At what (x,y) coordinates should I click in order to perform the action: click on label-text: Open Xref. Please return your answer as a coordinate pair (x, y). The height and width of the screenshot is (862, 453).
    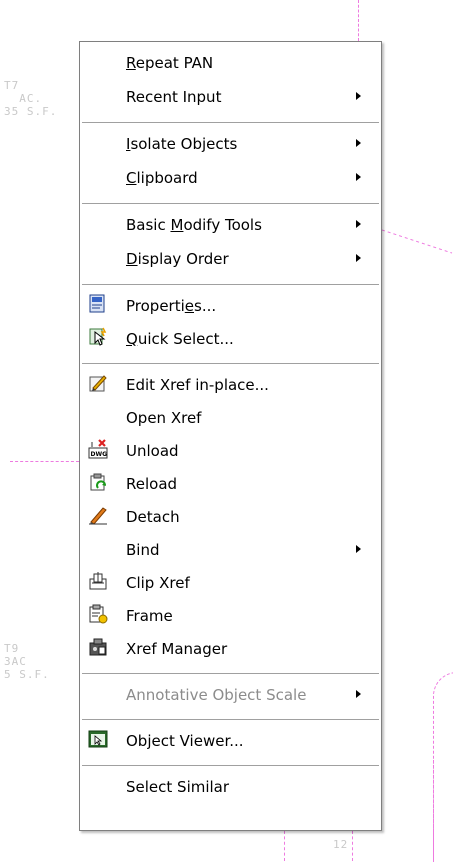
    Looking at the image, I should click on (164, 418).